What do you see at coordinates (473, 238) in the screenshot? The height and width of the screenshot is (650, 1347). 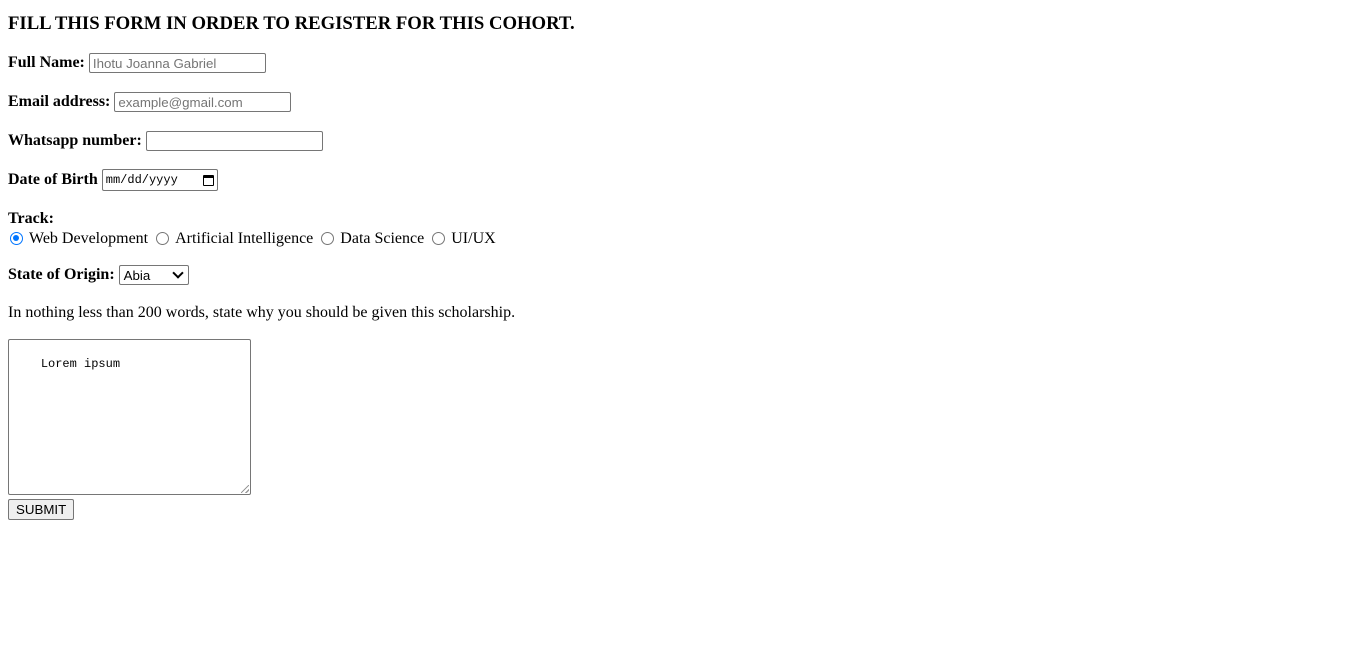 I see `radio-label-ui-ux: UI/UX` at bounding box center [473, 238].